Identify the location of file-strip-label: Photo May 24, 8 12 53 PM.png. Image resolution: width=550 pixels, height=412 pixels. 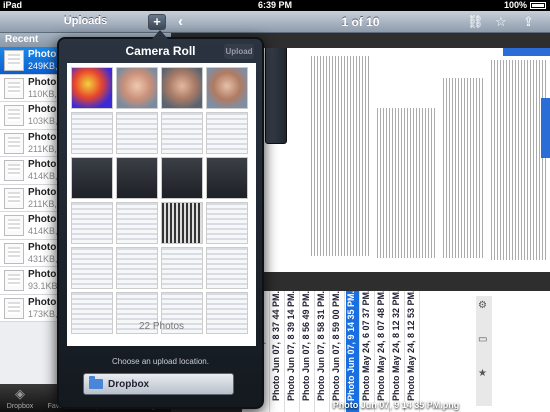
(411, 346).